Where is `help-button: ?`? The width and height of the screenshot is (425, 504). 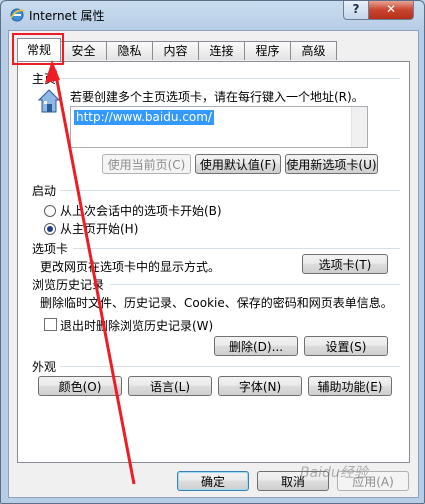 help-button: ? is located at coordinates (356, 10).